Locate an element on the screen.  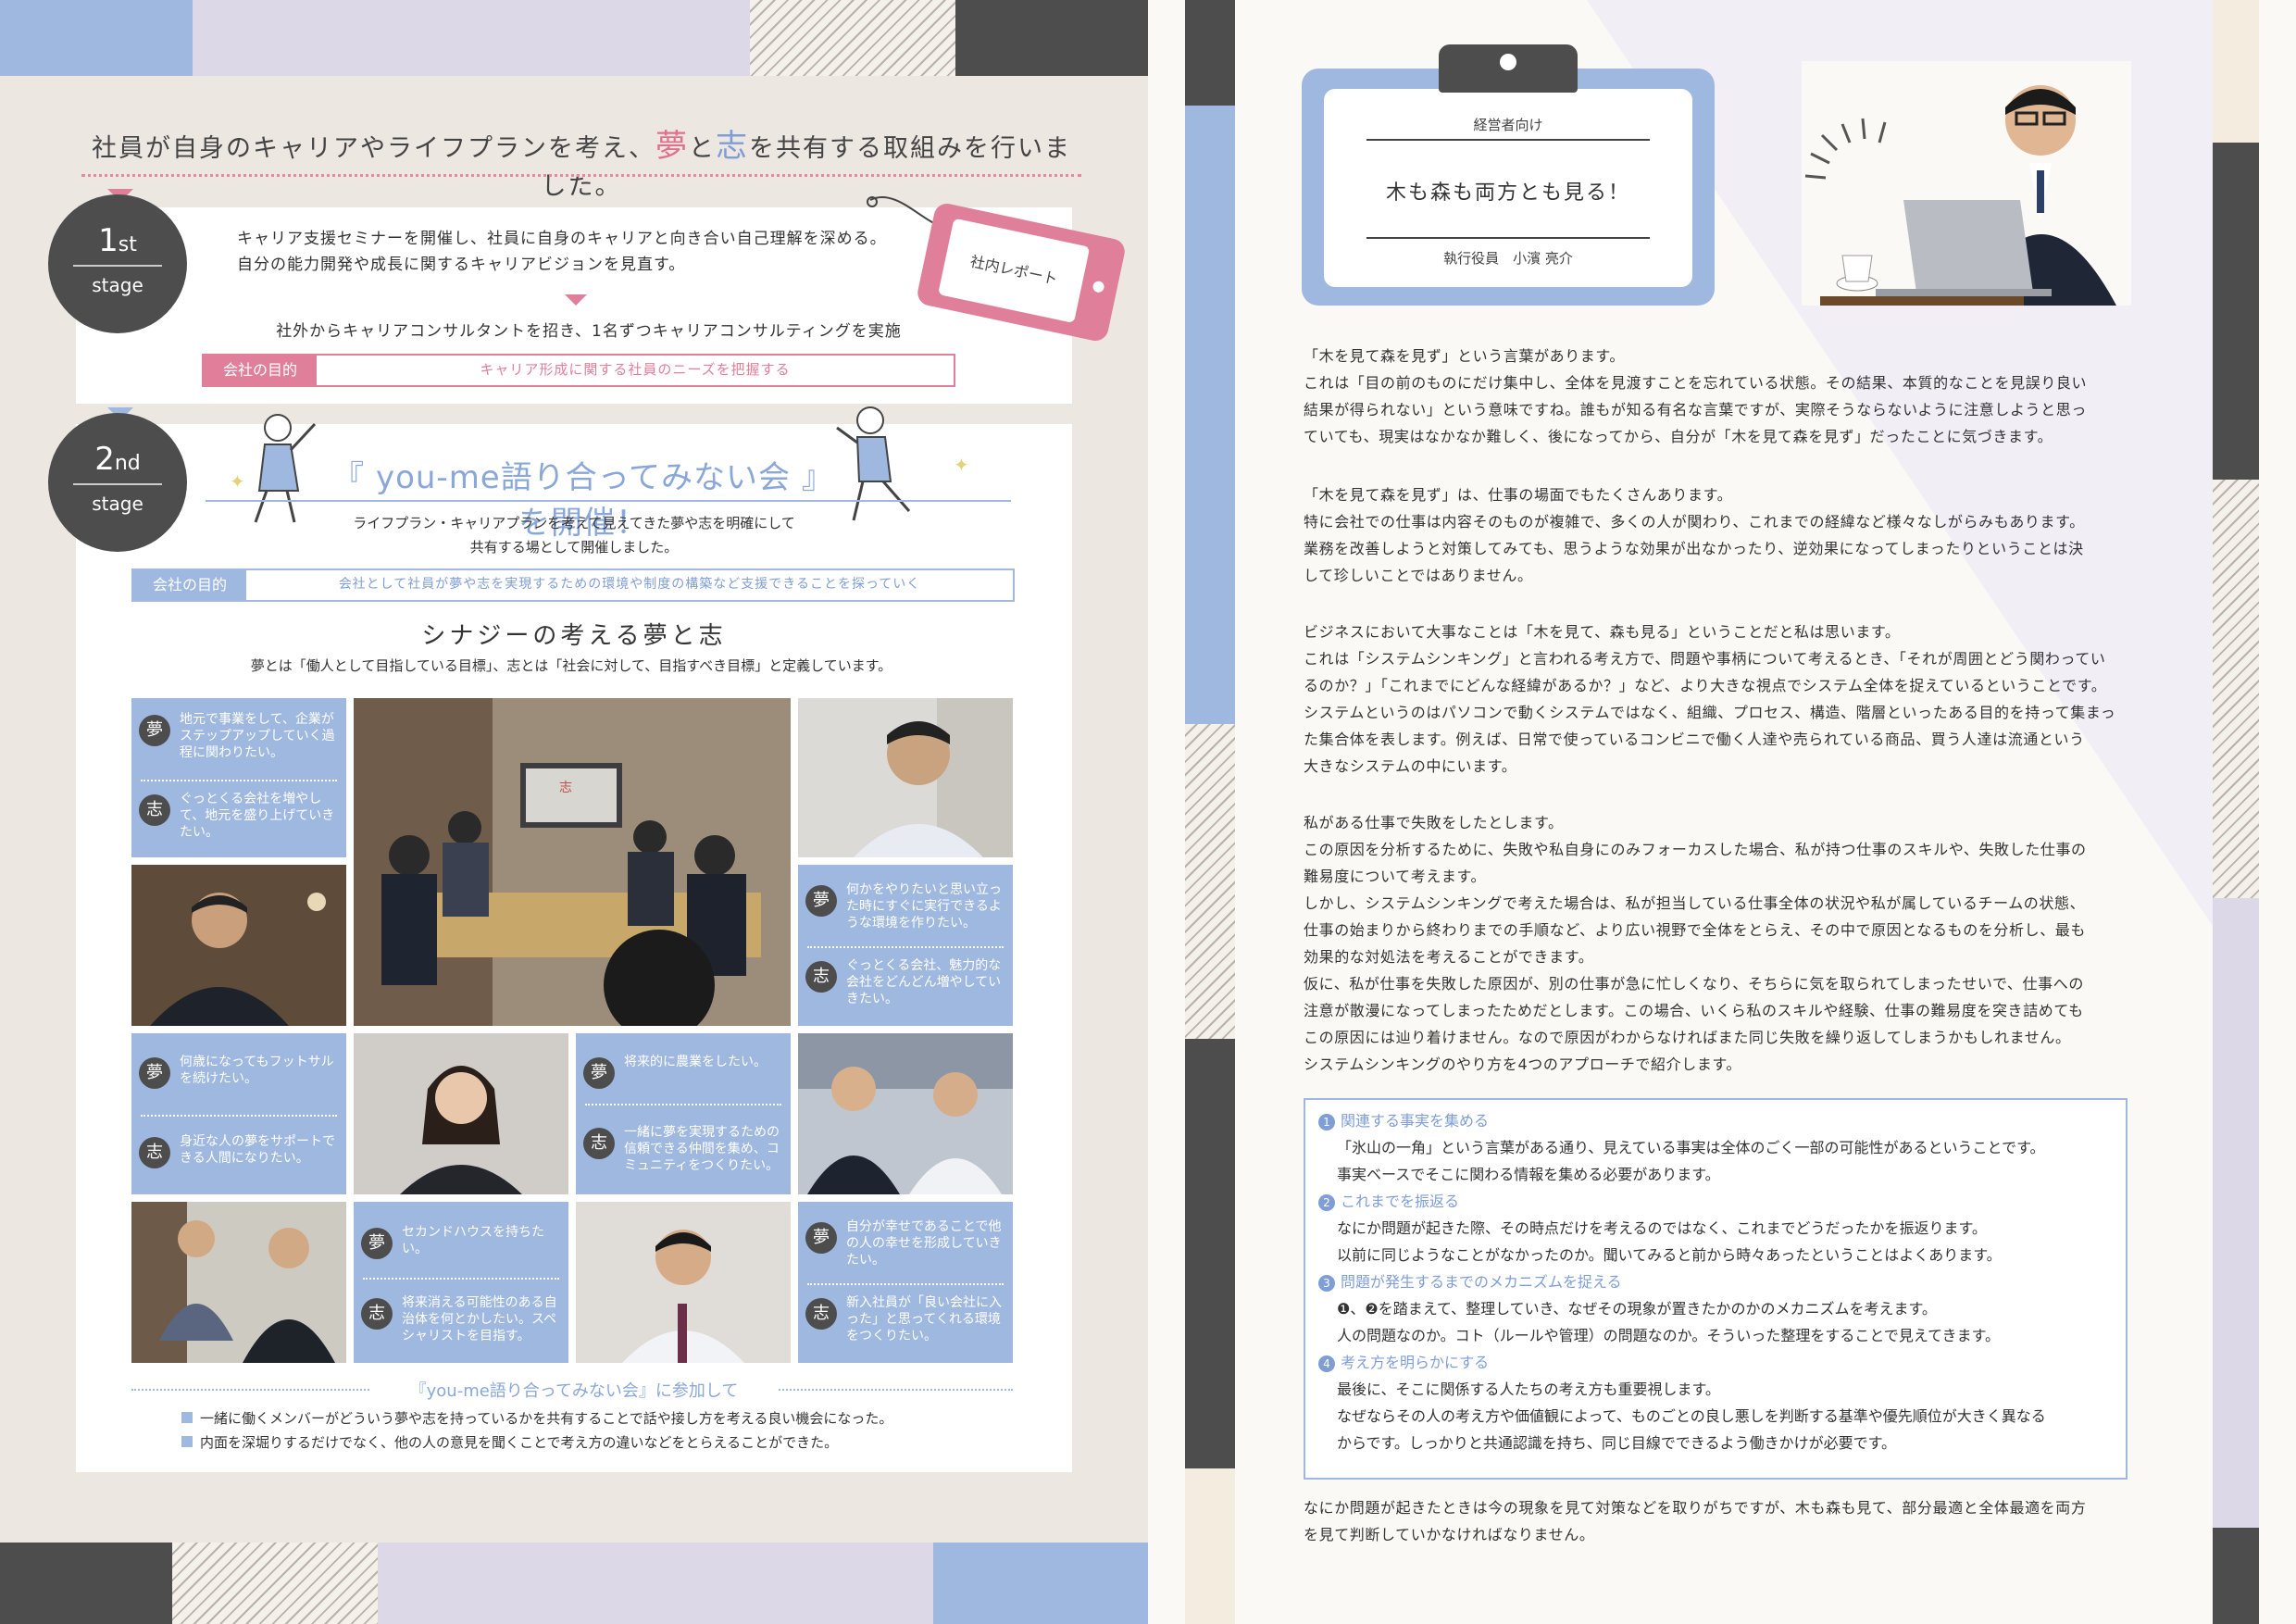
synergy-title: シナジーの考える夢と志 is located at coordinates (574, 636).